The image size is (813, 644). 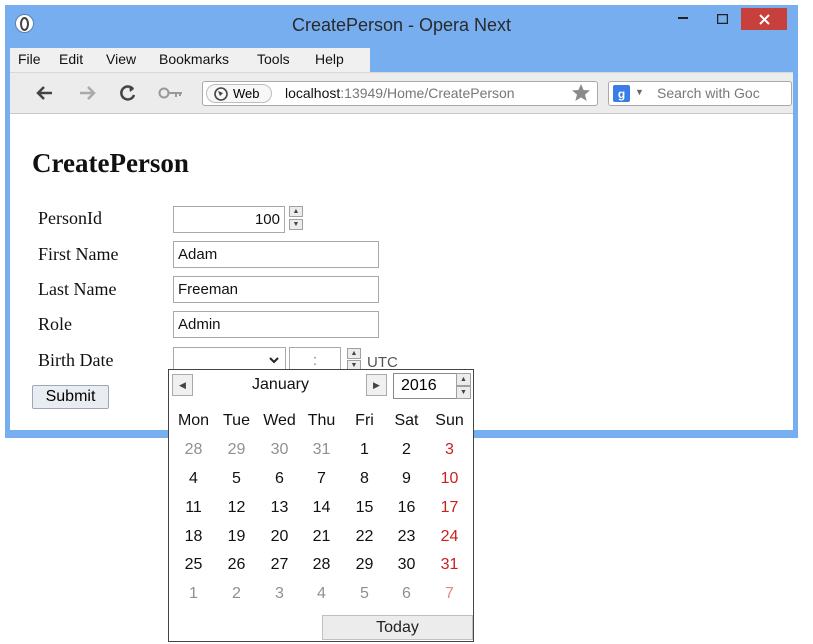 I want to click on url-text: localhost:13949/Home/CreatePerson, so click(x=400, y=93).